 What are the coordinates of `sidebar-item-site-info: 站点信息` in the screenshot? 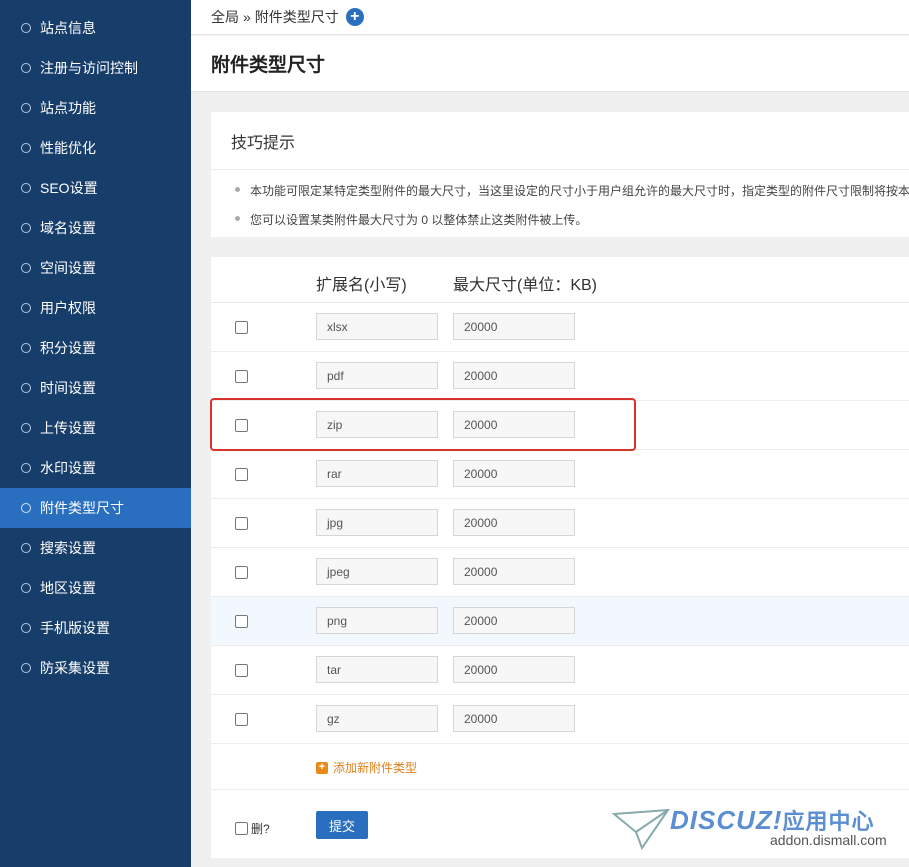 It's located at (95, 28).